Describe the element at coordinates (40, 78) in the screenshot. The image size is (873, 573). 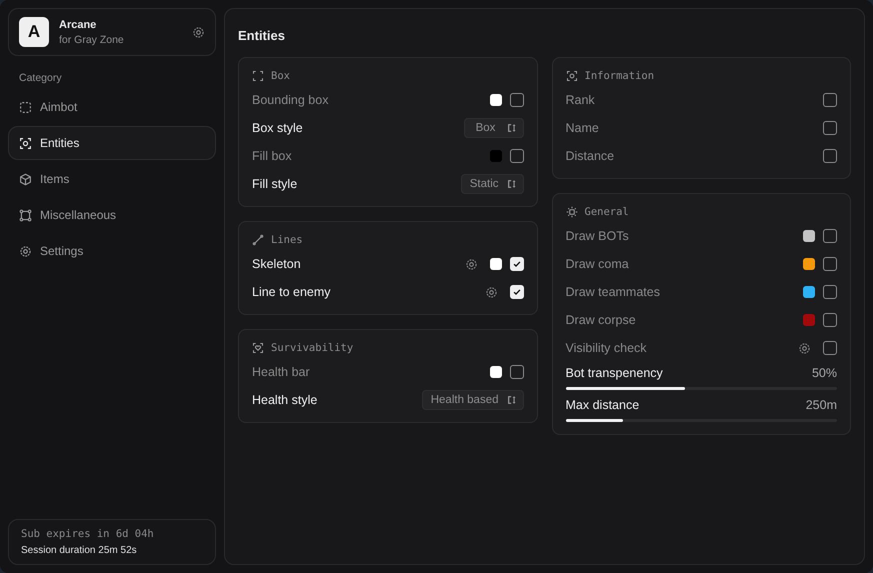
I see `category-heading: Category` at that location.